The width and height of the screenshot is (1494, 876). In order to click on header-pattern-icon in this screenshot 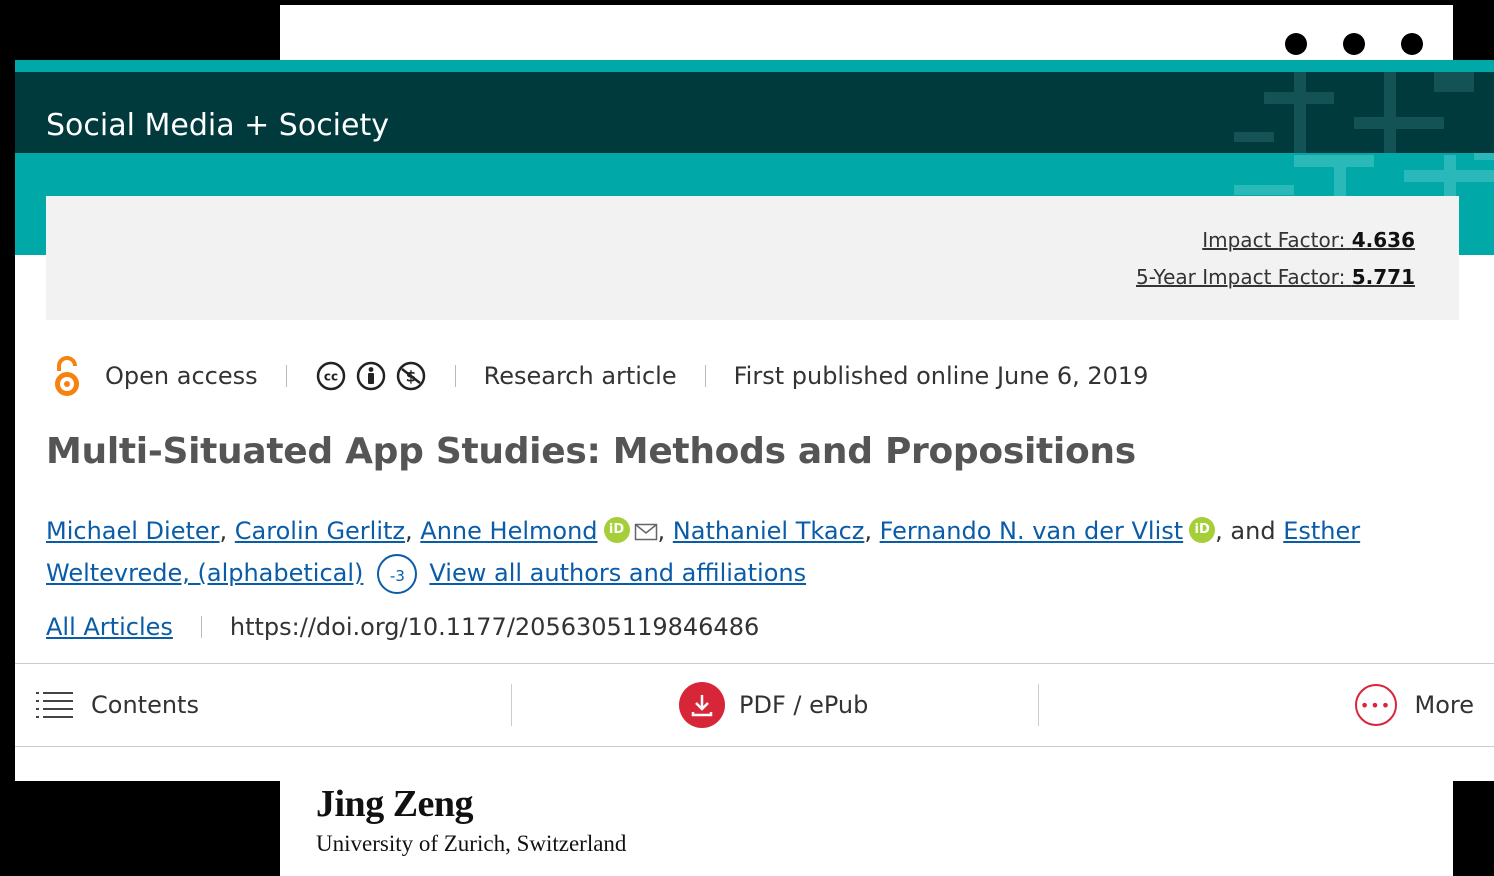, I will do `click(1354, 112)`.